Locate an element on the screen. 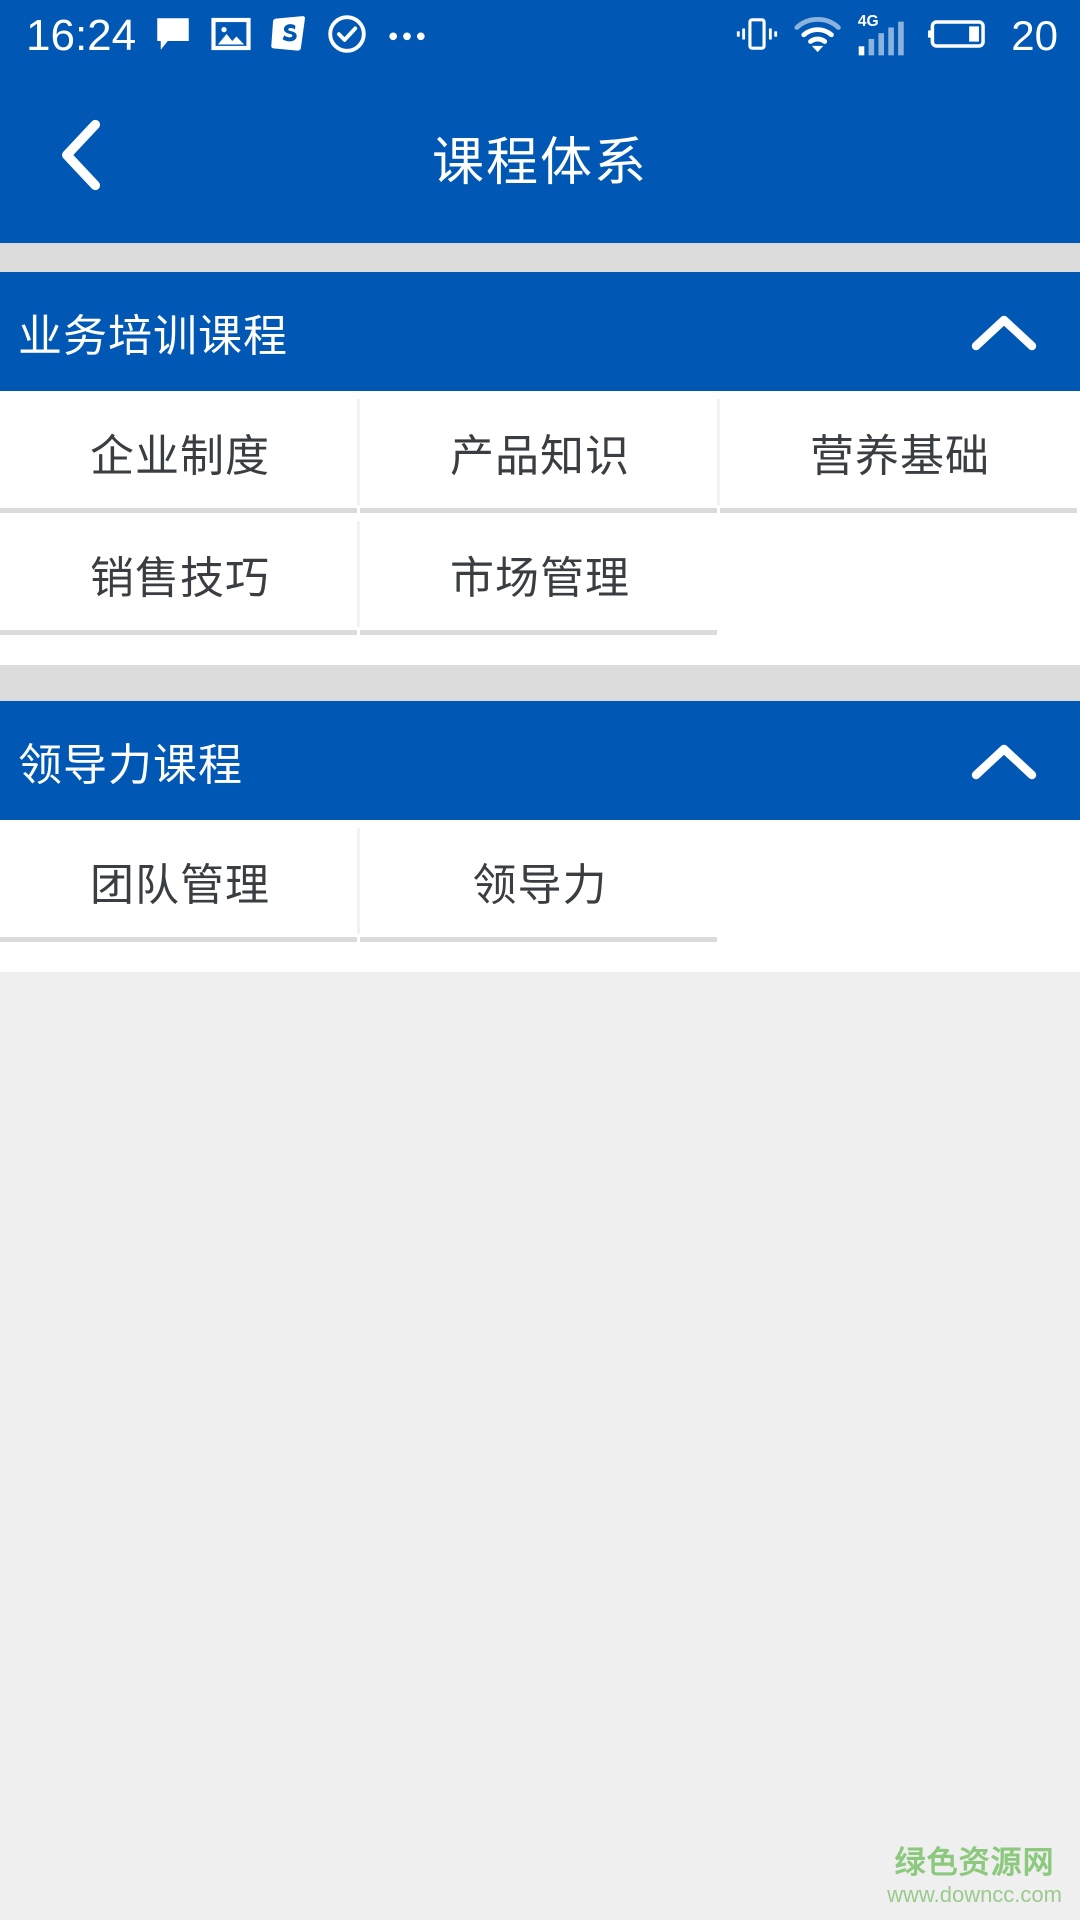 Image resolution: width=1080 pixels, height=1920 pixels. status-bar-right: 4G 20 is located at coordinates (896, 36).